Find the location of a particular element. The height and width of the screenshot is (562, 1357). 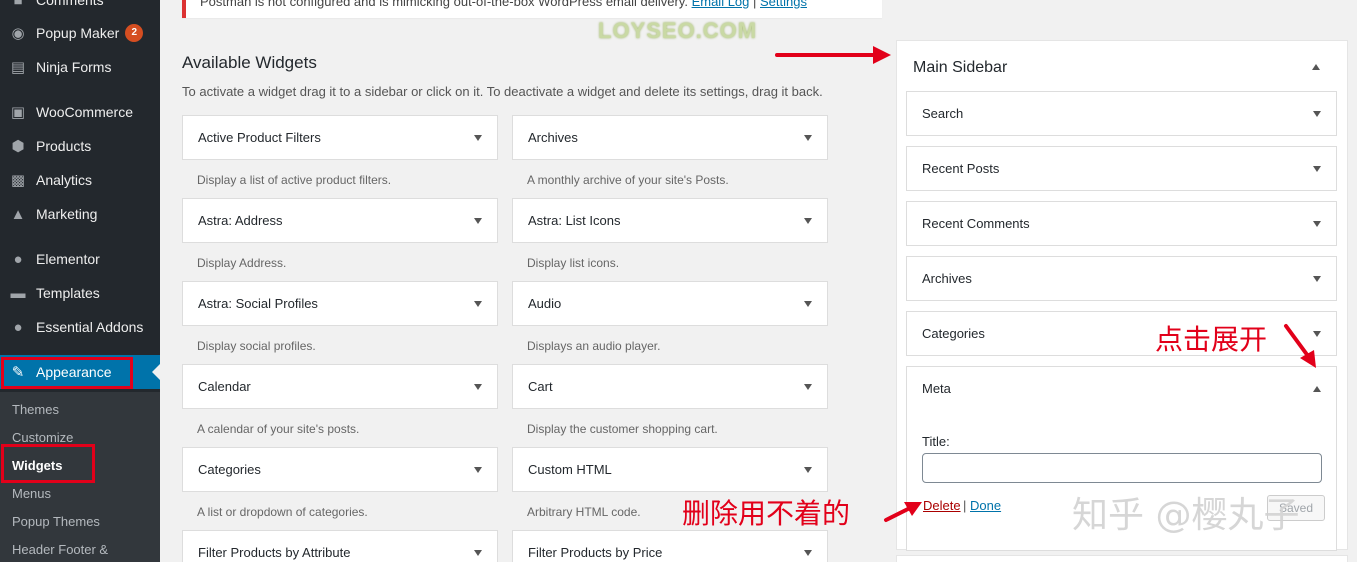

menu-label: Marketing is located at coordinates (67, 214).